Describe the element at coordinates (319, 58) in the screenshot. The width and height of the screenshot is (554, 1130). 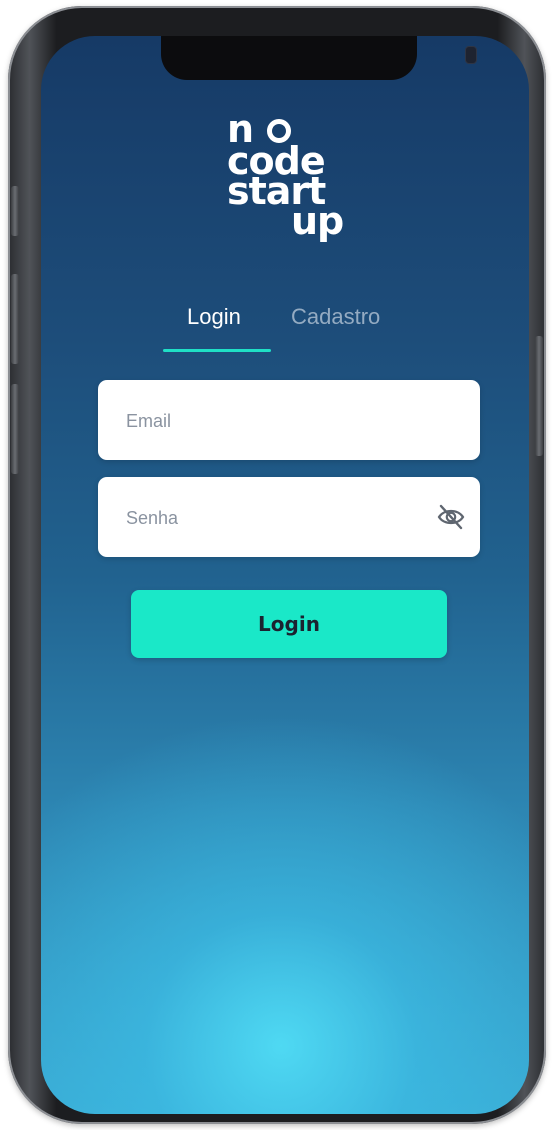
I see `notch` at that location.